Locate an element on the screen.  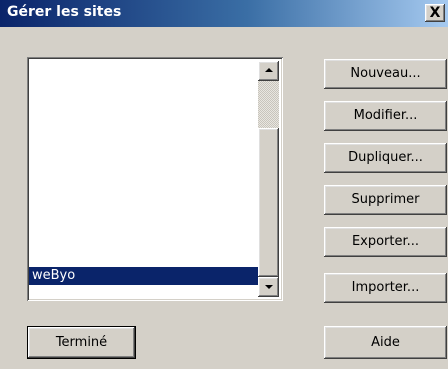
close-button: X is located at coordinates (435, 13).